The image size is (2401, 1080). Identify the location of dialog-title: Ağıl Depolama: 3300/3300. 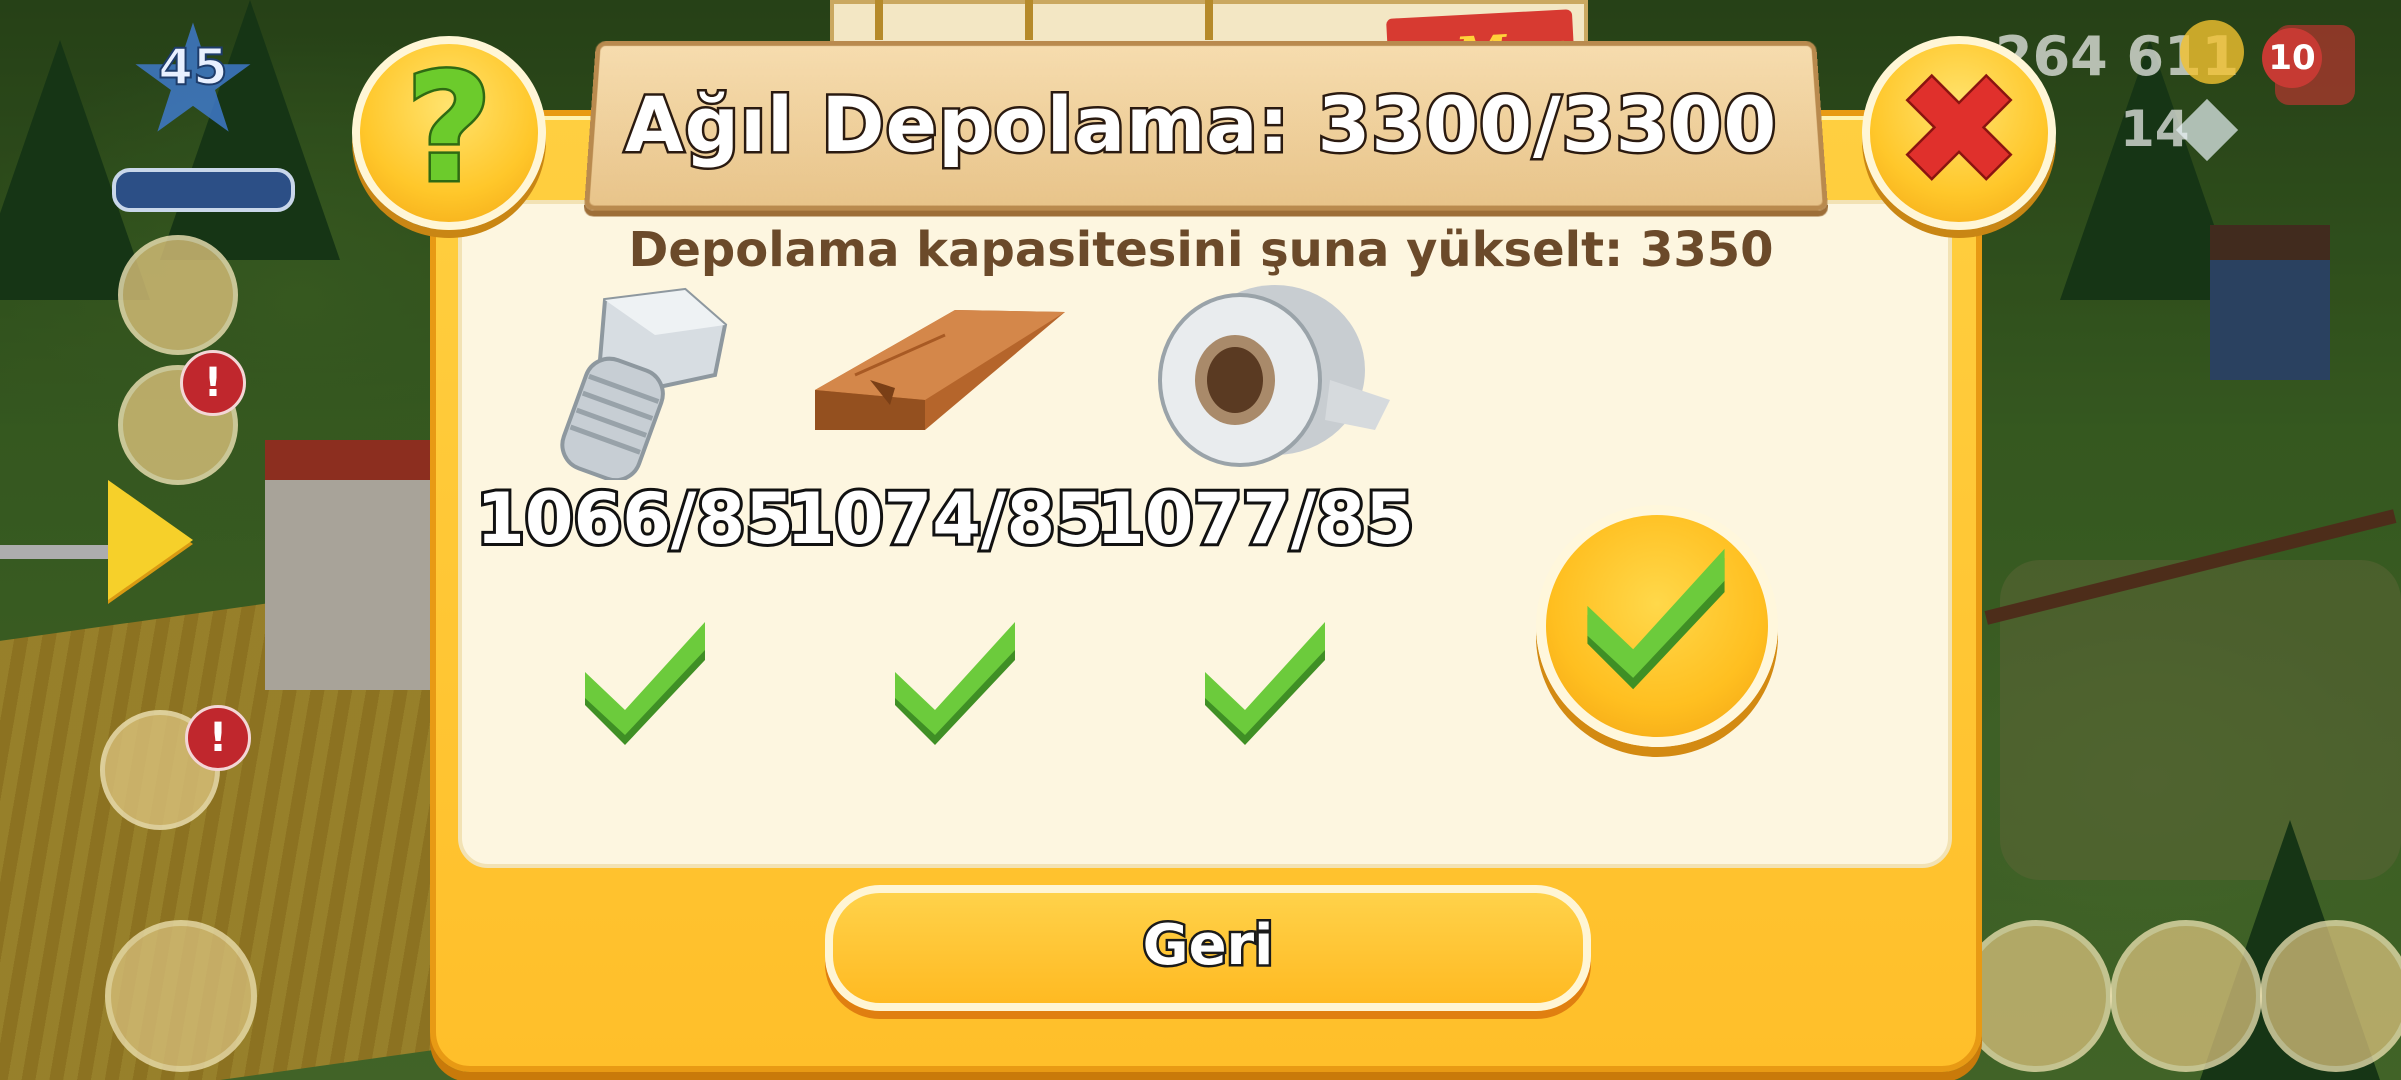
(1200, 125).